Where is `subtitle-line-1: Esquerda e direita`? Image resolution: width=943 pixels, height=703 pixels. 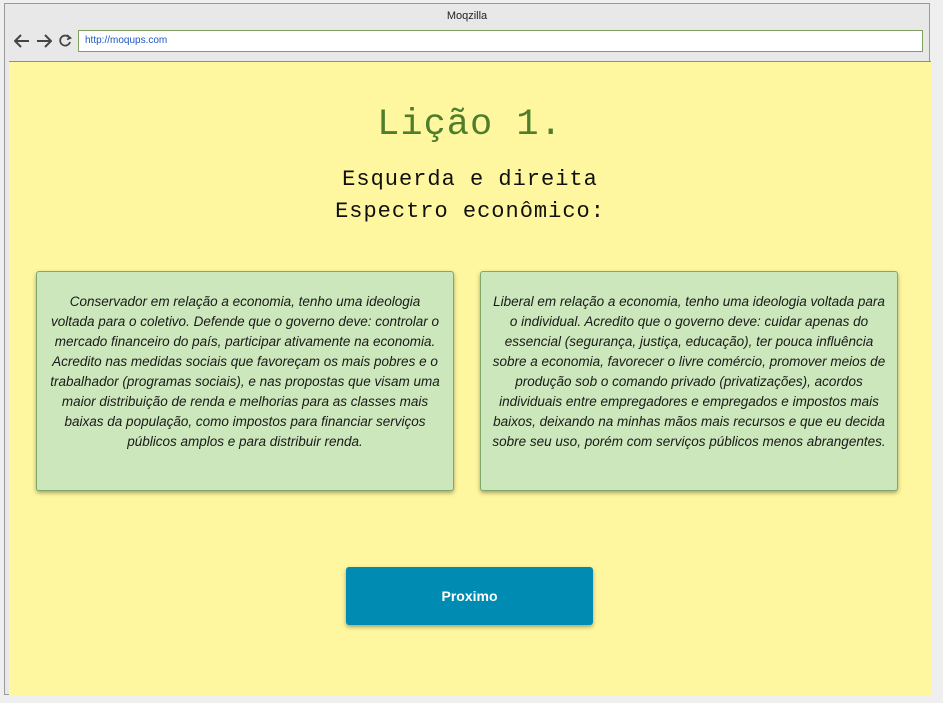
subtitle-line-1: Esquerda e direita is located at coordinates (470, 179).